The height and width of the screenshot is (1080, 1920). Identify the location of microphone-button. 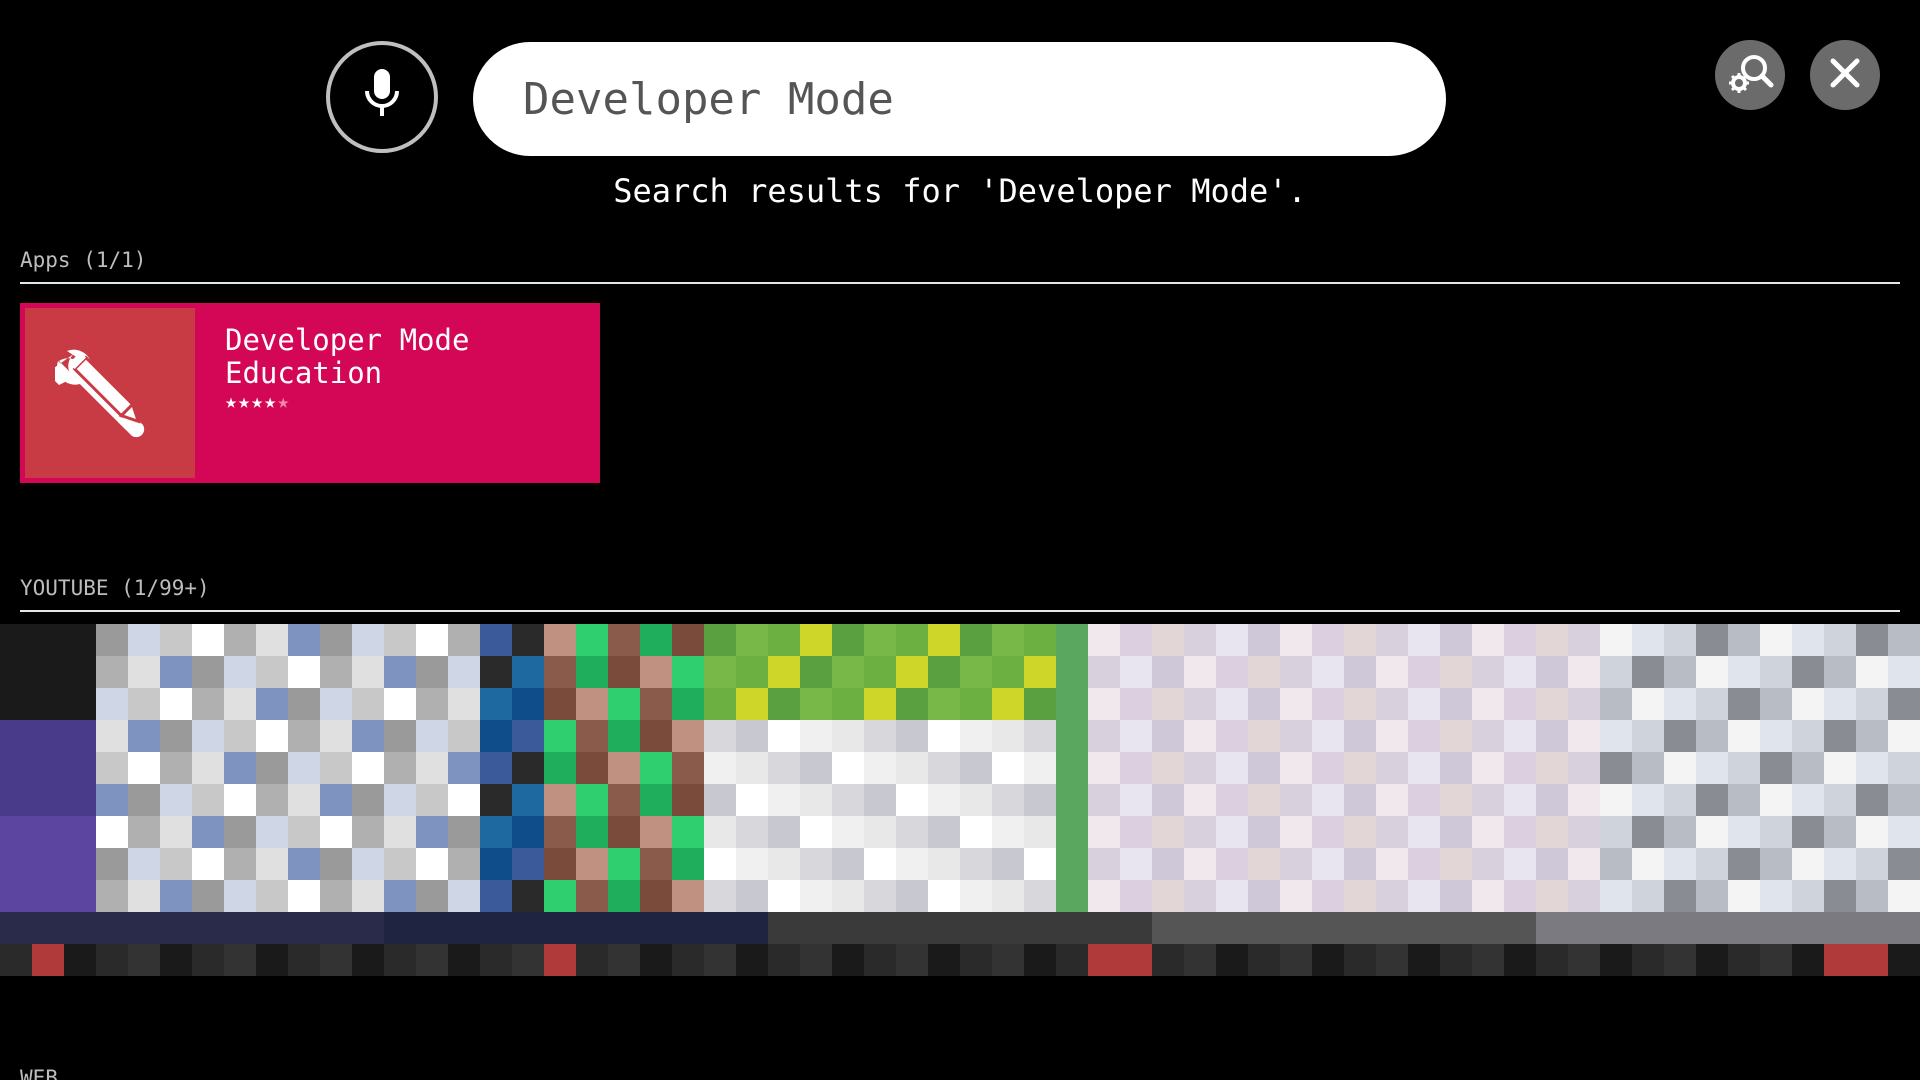
(382, 97).